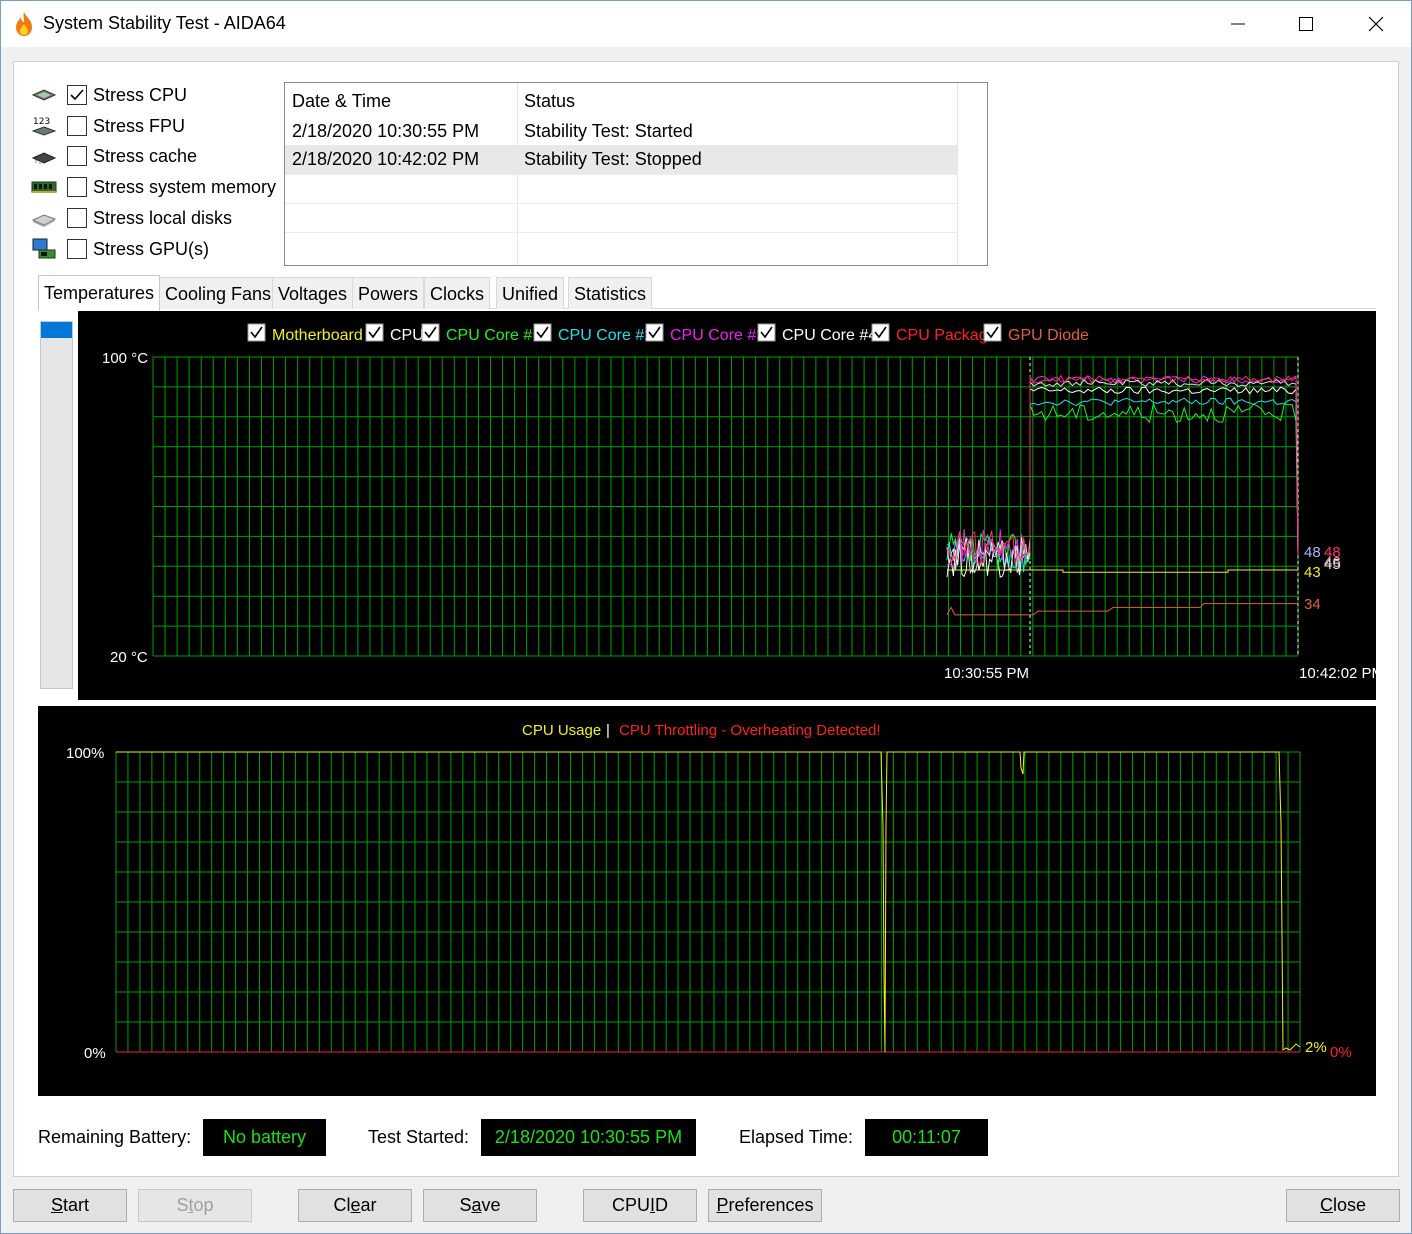 The height and width of the screenshot is (1234, 1412). Describe the element at coordinates (56, 330) in the screenshot. I see `scrollbar-thumb` at that location.